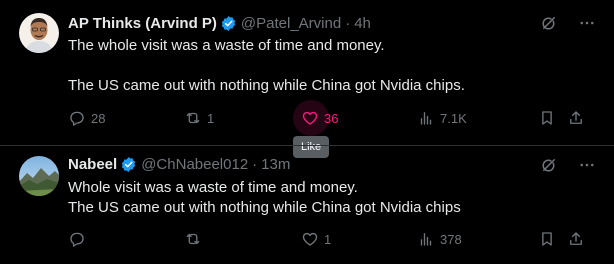 This screenshot has height=264, width=614. What do you see at coordinates (451, 239) in the screenshot?
I see `view-count: 378` at bounding box center [451, 239].